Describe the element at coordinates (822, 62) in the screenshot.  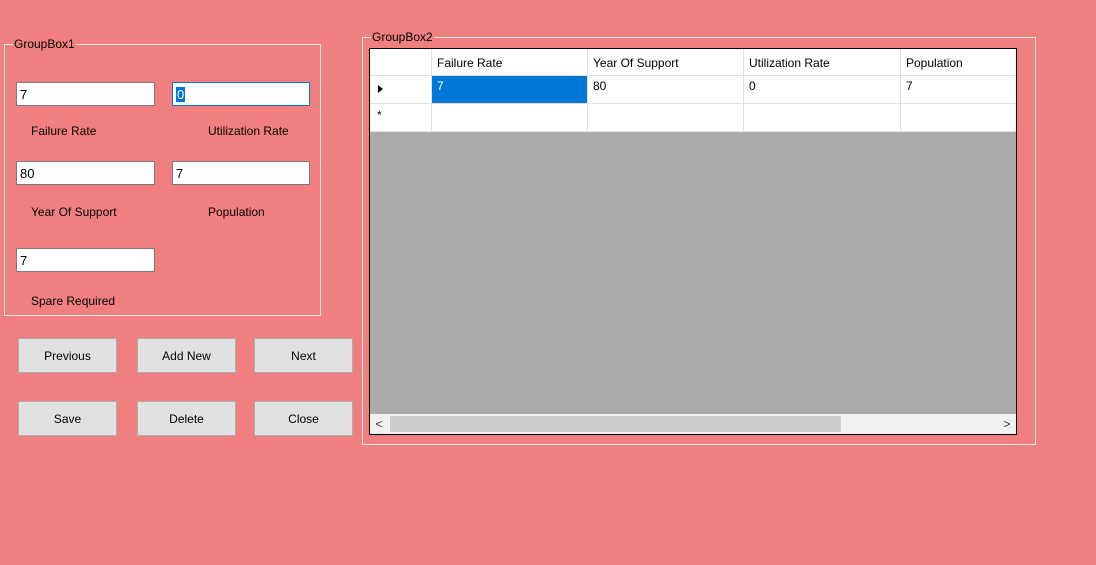
I see `column-header-utilization-rate: Utilization Rate` at that location.